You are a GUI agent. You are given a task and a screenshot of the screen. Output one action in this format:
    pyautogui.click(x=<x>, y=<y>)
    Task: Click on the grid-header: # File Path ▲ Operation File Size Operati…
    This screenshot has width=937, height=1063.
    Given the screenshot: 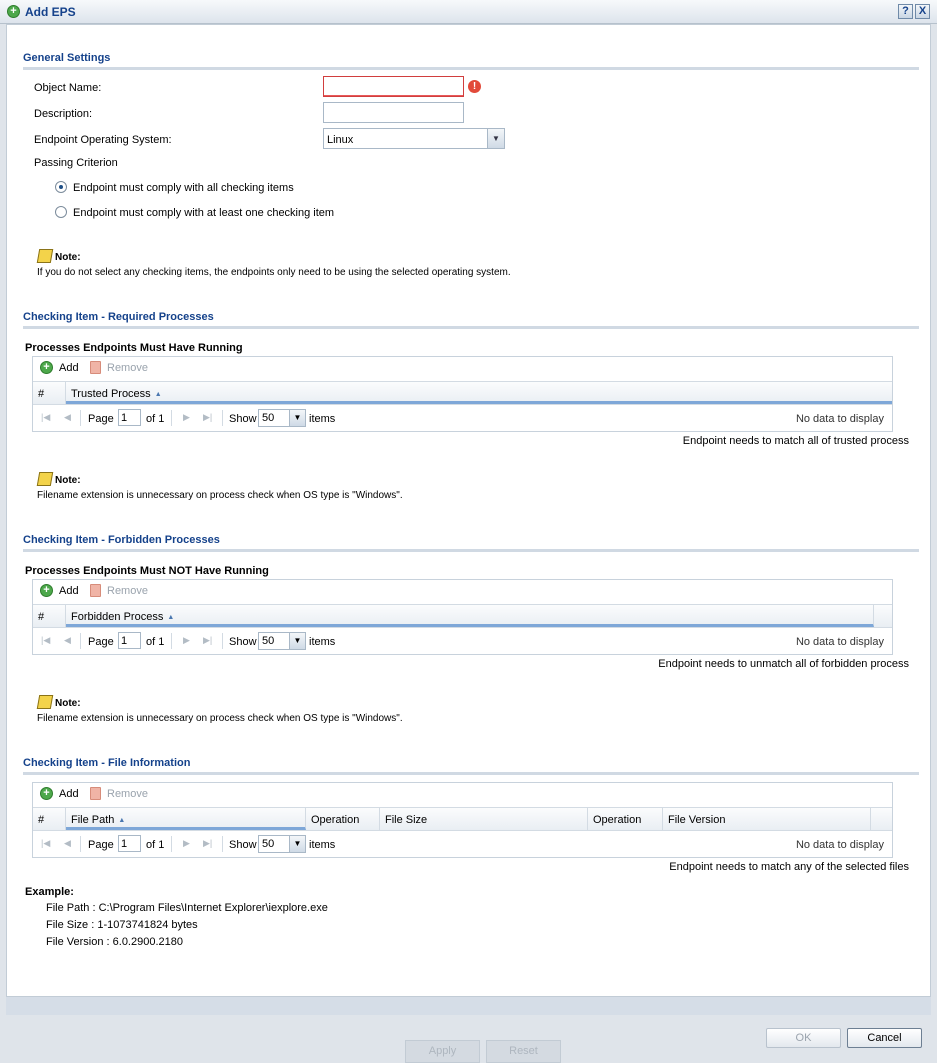 What is the action you would take?
    pyautogui.click(x=462, y=819)
    